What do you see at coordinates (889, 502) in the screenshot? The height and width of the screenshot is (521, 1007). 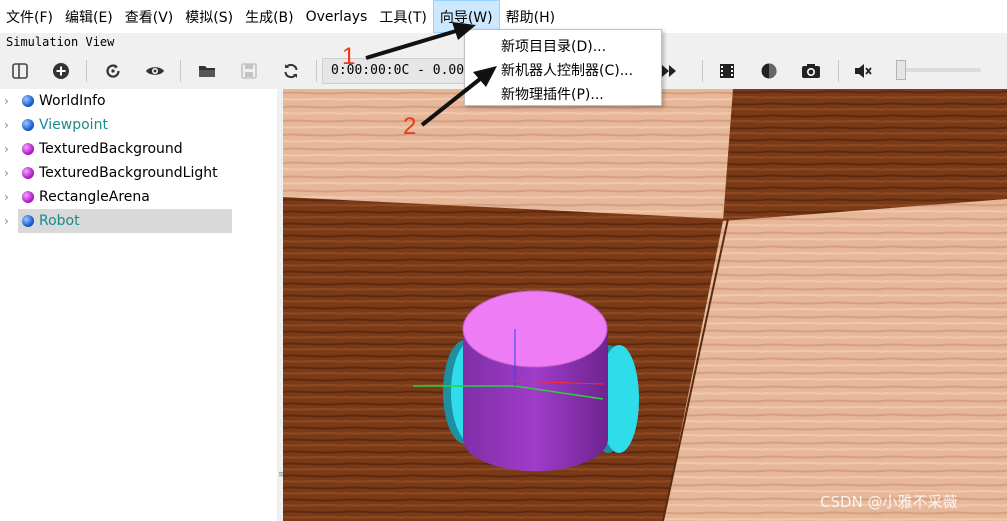 I see `watermark: CSDN @小雅不采薇` at bounding box center [889, 502].